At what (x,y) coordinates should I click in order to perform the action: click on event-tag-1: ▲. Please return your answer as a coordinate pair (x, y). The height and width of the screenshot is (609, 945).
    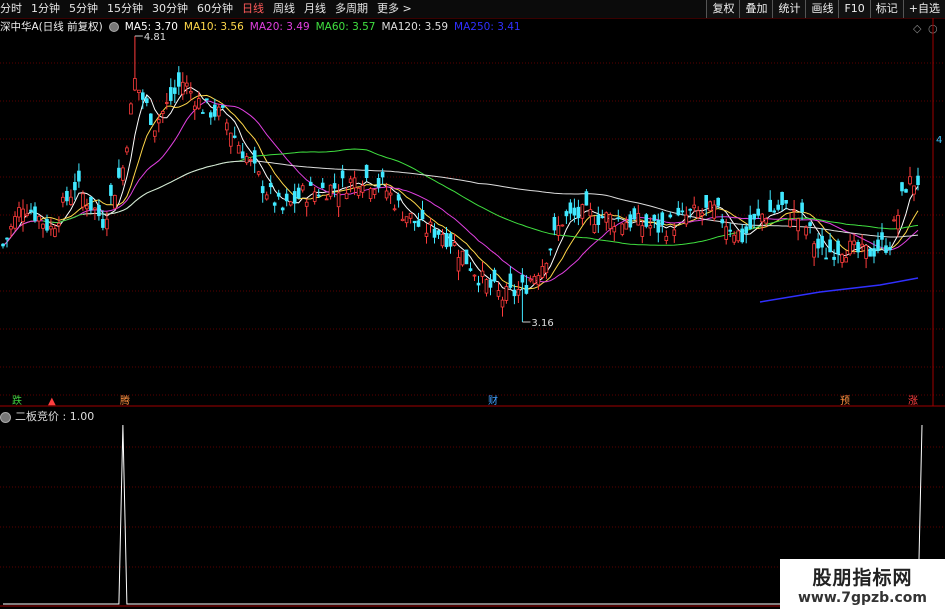
    Looking at the image, I should click on (52, 401).